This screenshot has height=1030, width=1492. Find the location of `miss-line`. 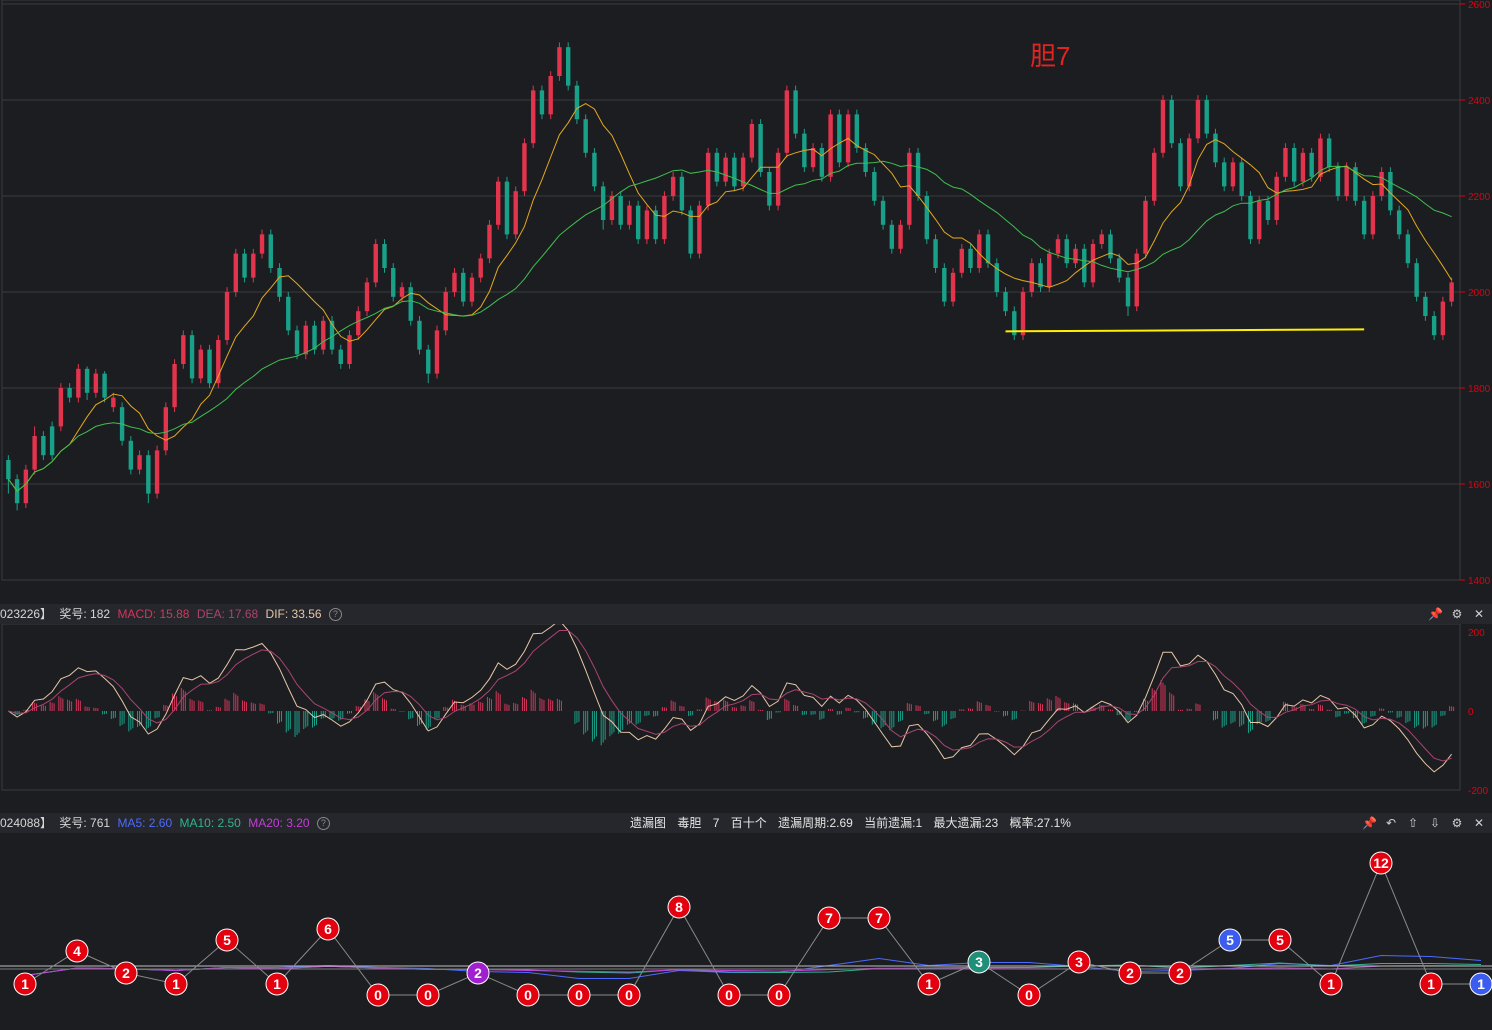

miss-line is located at coordinates (752, 928).